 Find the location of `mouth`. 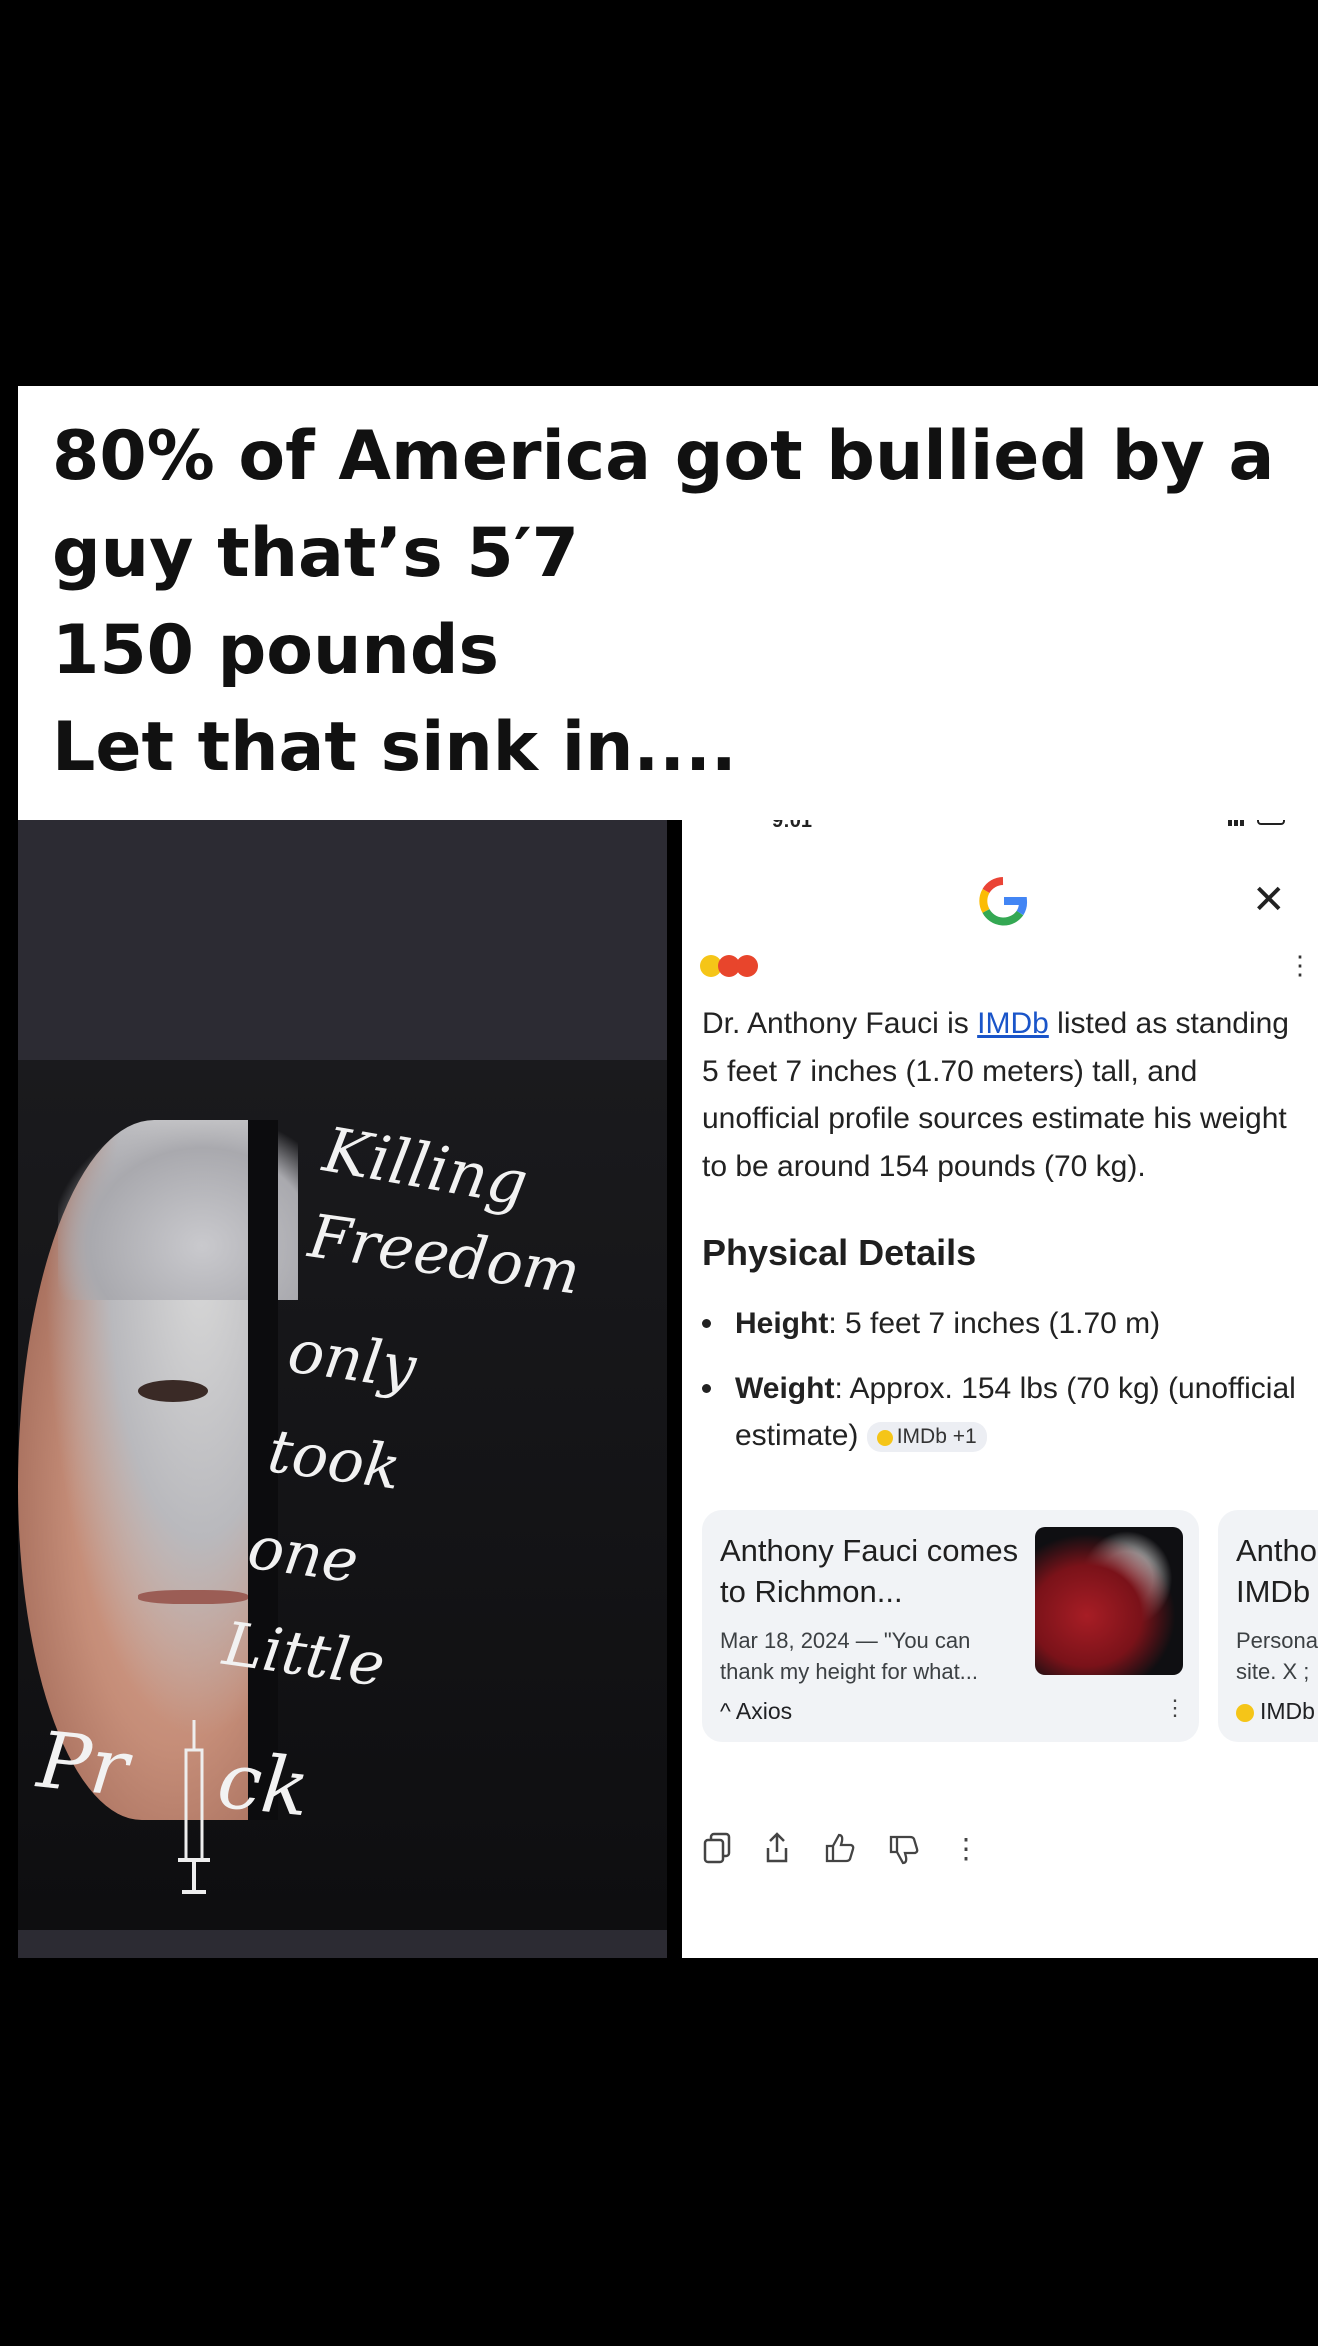

mouth is located at coordinates (193, 1597).